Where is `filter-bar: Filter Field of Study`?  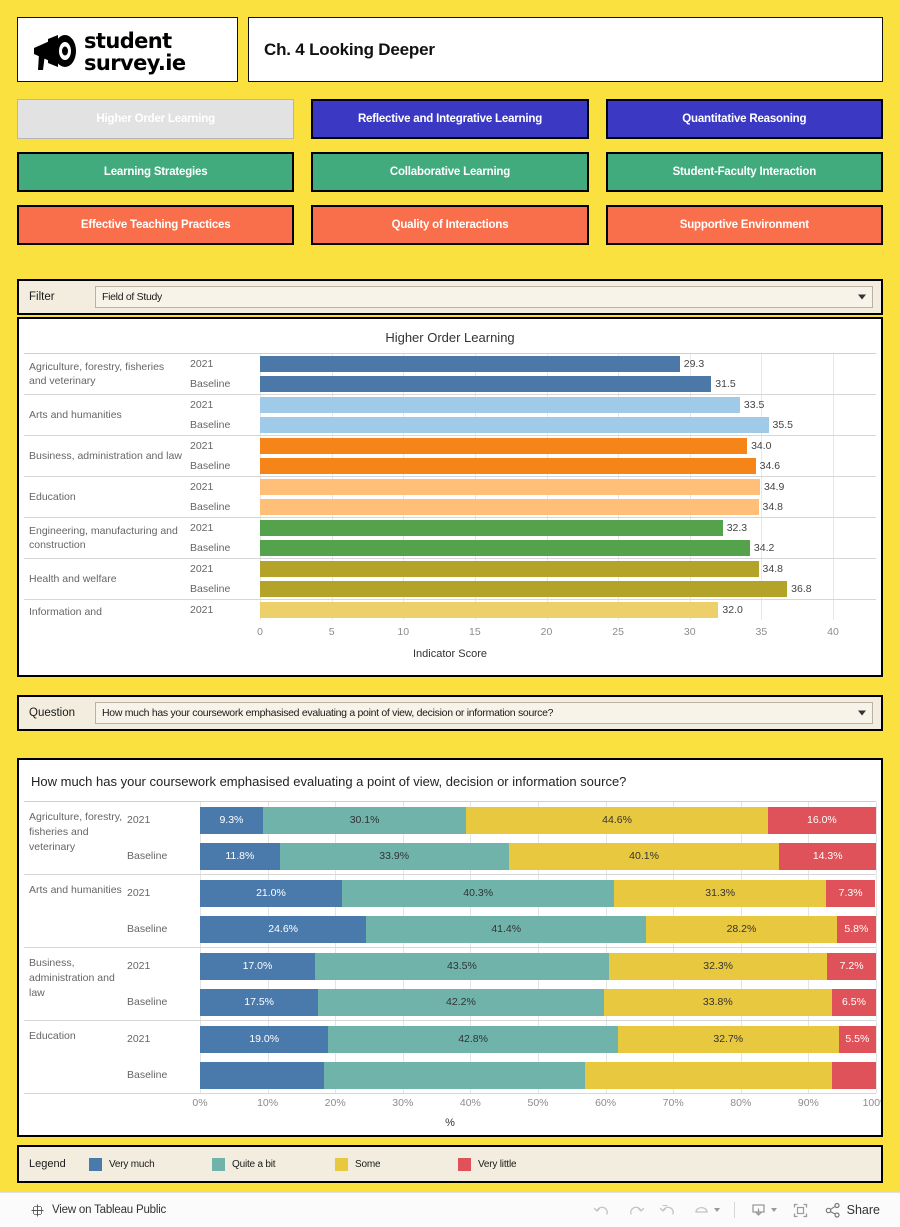
filter-bar: Filter Field of Study is located at coordinates (450, 297).